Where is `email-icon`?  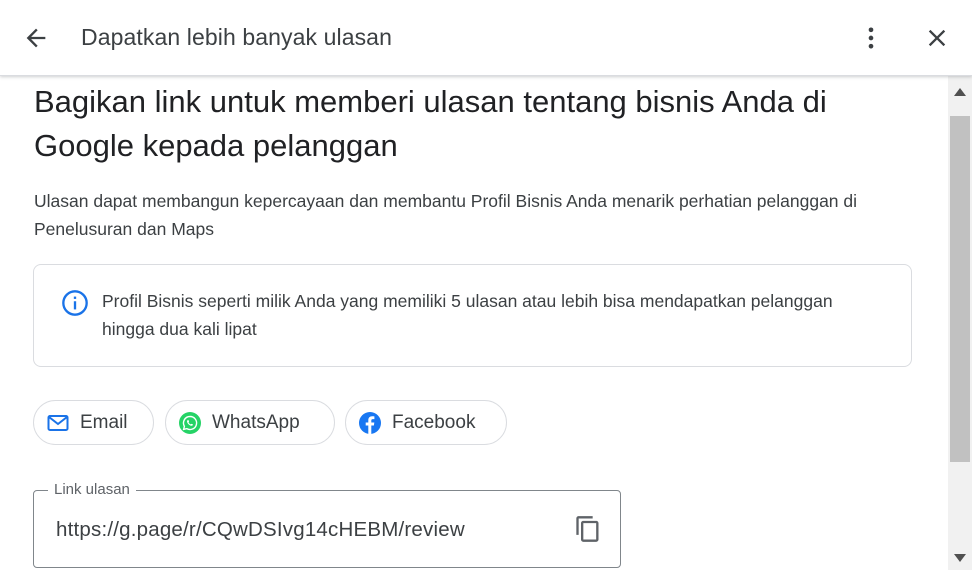 email-icon is located at coordinates (58, 423).